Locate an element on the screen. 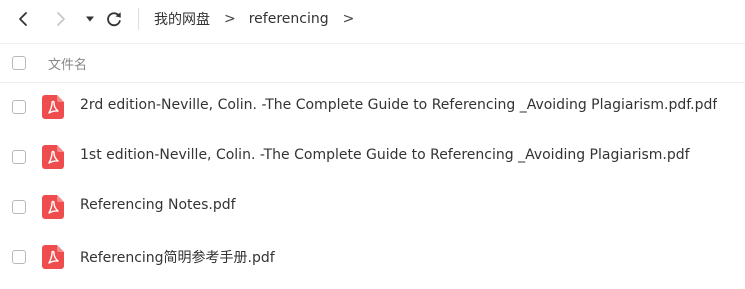 This screenshot has width=745, height=289. back-button is located at coordinates (23, 19).